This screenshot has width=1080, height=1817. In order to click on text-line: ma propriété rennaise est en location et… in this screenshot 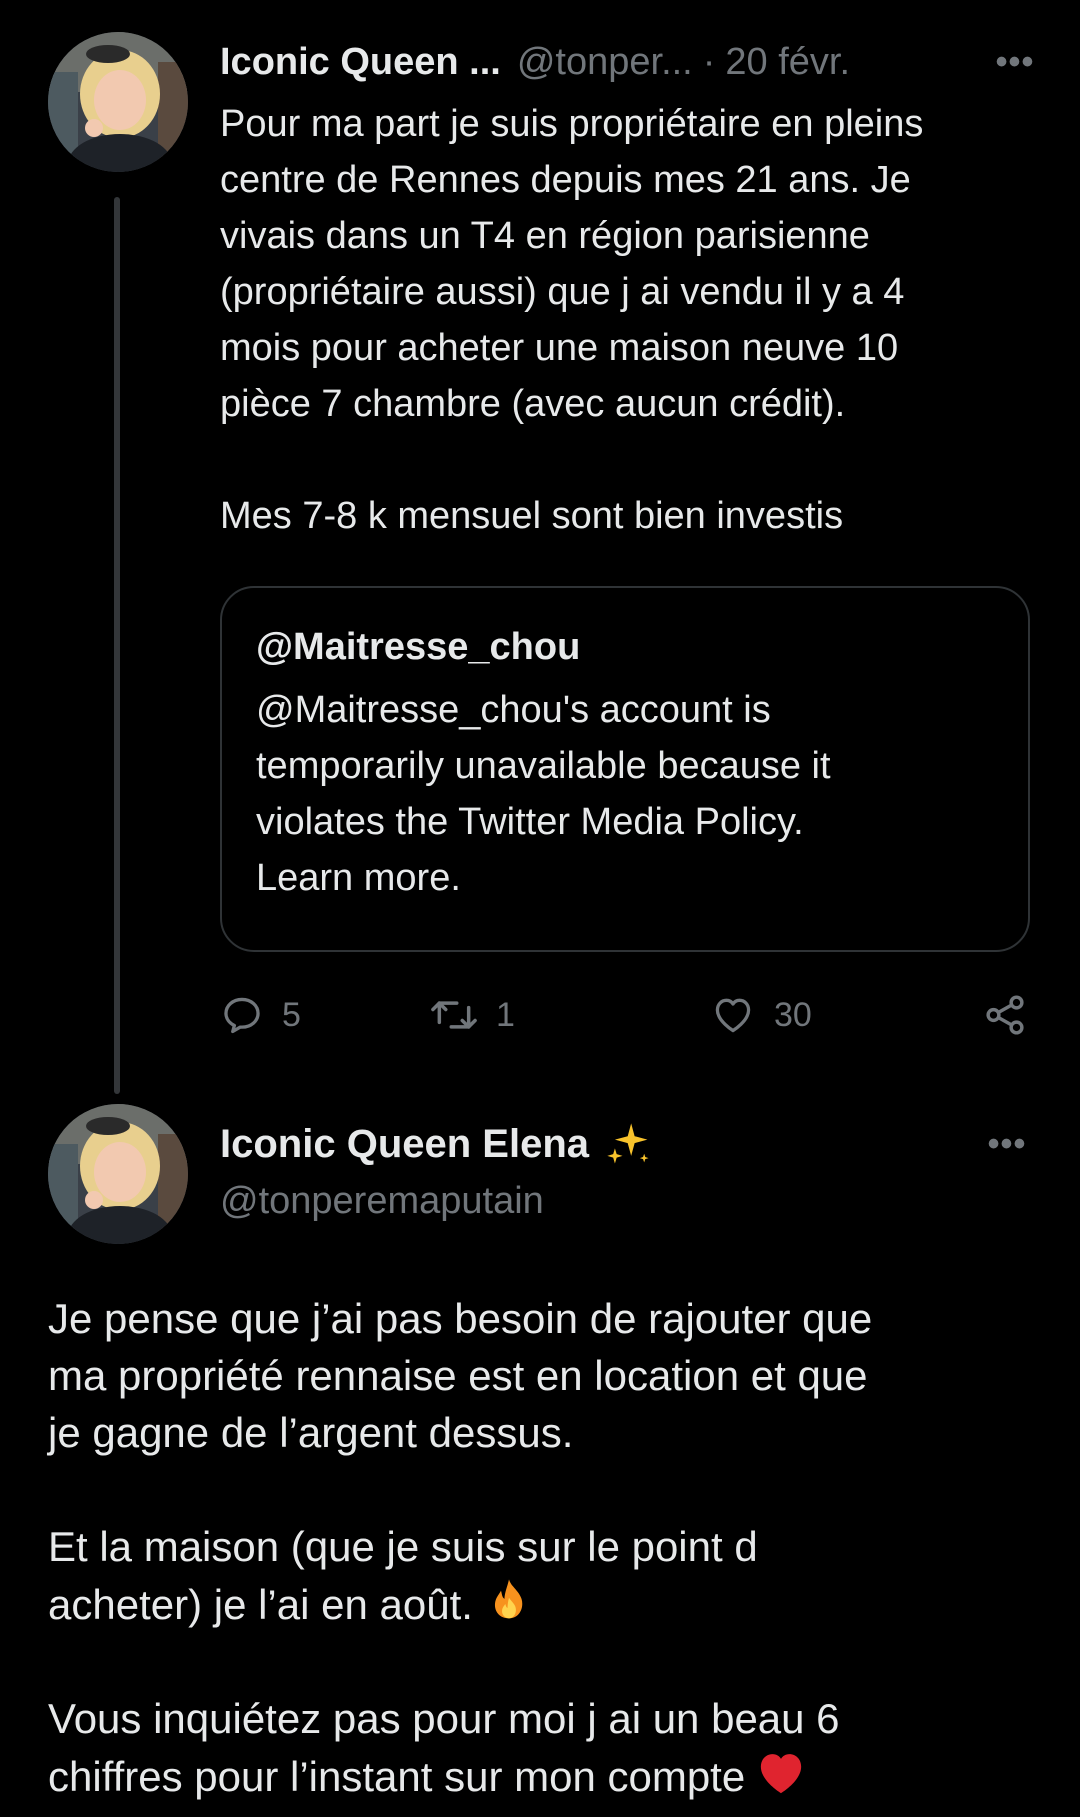, I will do `click(458, 1375)`.